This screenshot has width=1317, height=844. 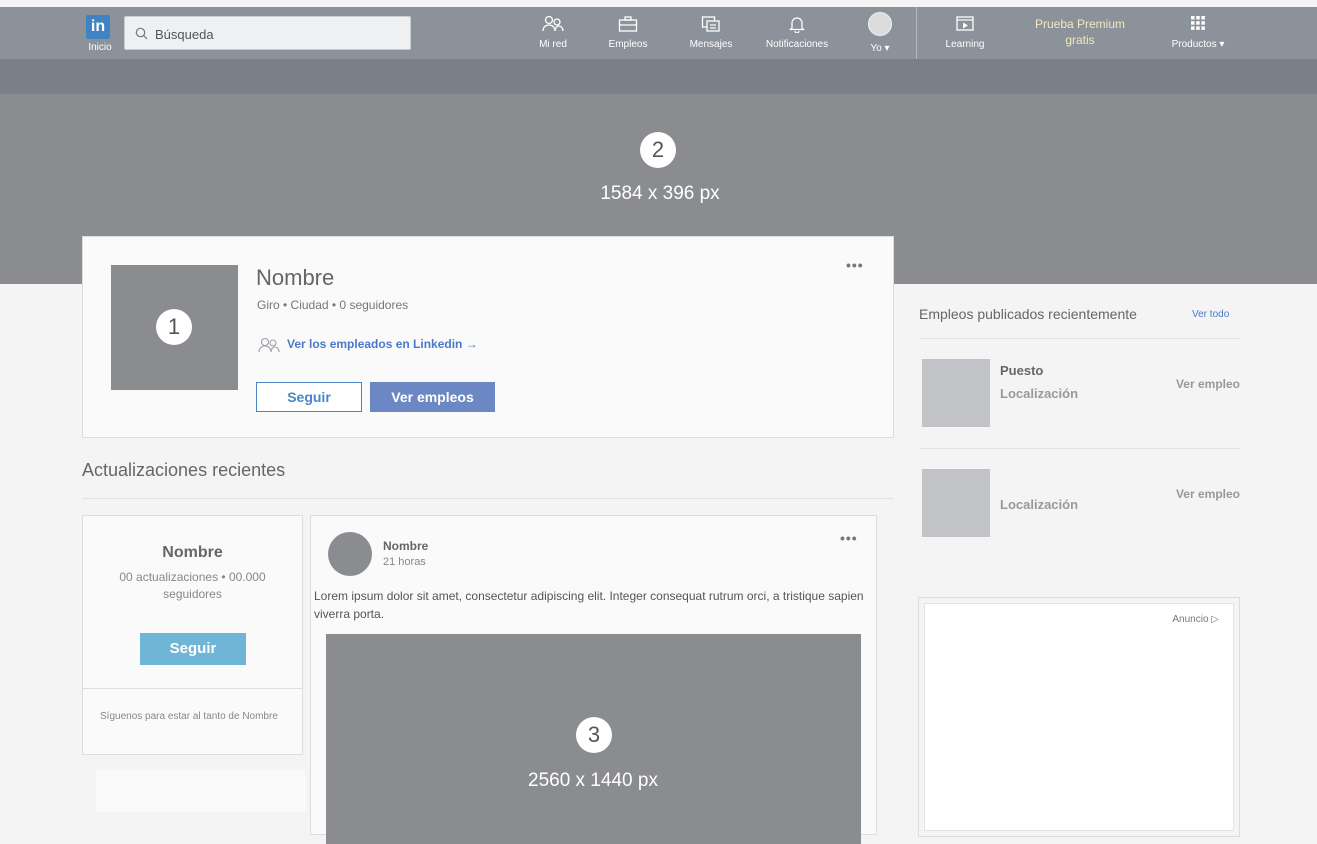 I want to click on logo-number-badge: 1, so click(x=174, y=327).